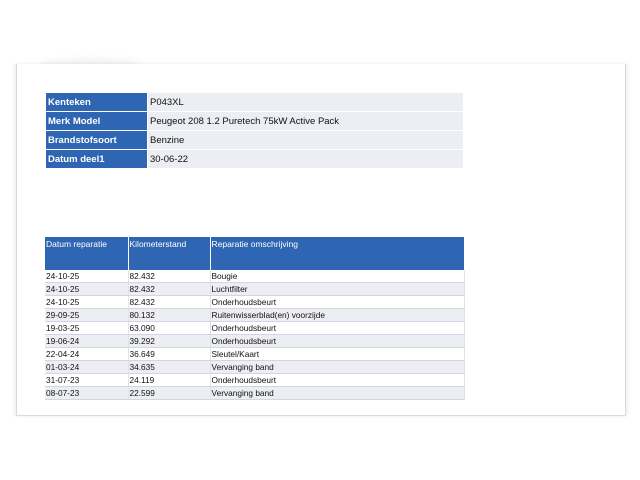 This screenshot has width=640, height=480. I want to click on vehicle-info-value: P043XL, so click(305, 102).